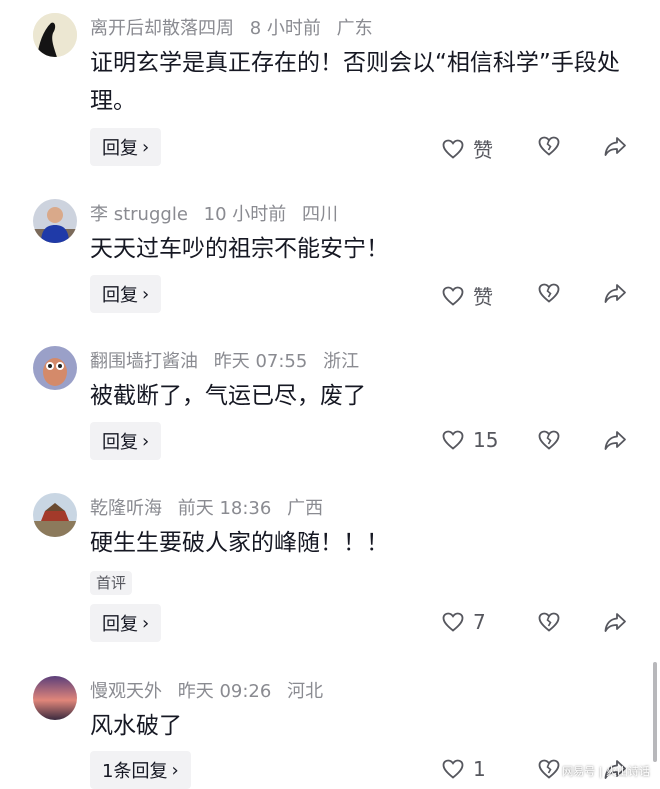 Image resolution: width=660 pixels, height=789 pixels. Describe the element at coordinates (224, 691) in the screenshot. I see `comment-time: 昨天 09:26` at that location.